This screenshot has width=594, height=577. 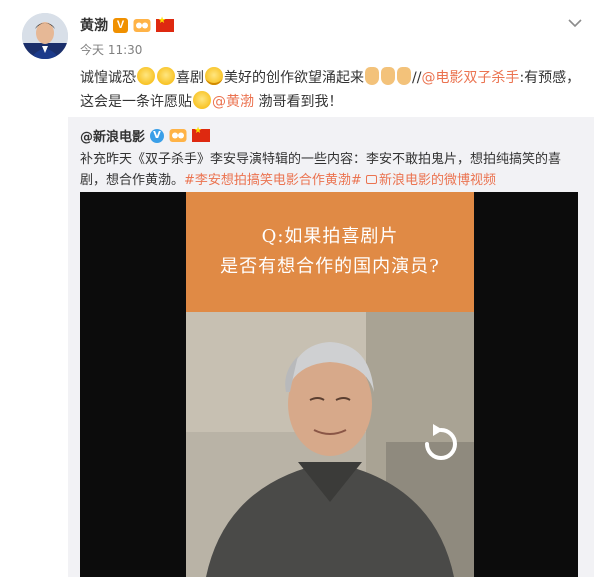 I want to click on video-source-link: 新浪电影的微博视频, so click(x=437, y=180).